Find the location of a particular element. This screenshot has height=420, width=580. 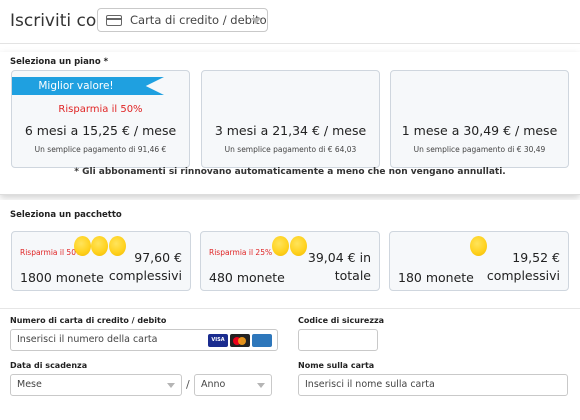

plan-payment-note: Un semplice pagamento di € 64,03 is located at coordinates (290, 149).